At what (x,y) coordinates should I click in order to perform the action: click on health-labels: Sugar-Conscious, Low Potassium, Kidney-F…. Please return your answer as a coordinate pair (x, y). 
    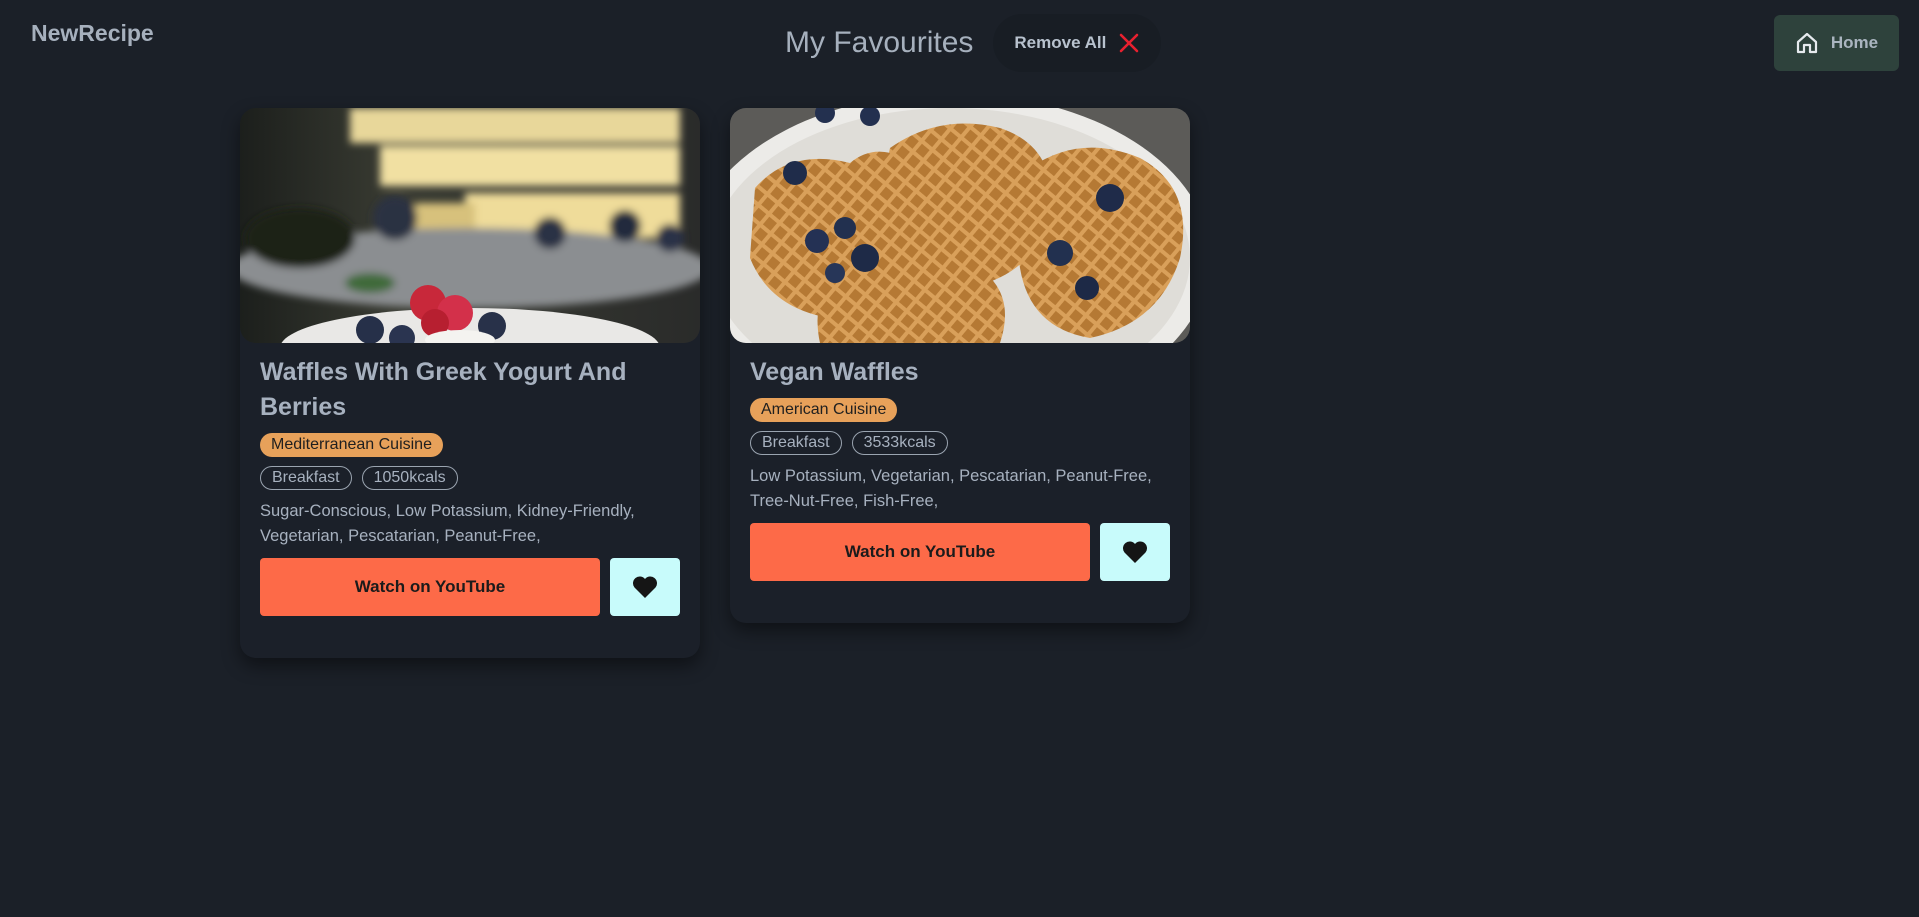
    Looking at the image, I should click on (447, 523).